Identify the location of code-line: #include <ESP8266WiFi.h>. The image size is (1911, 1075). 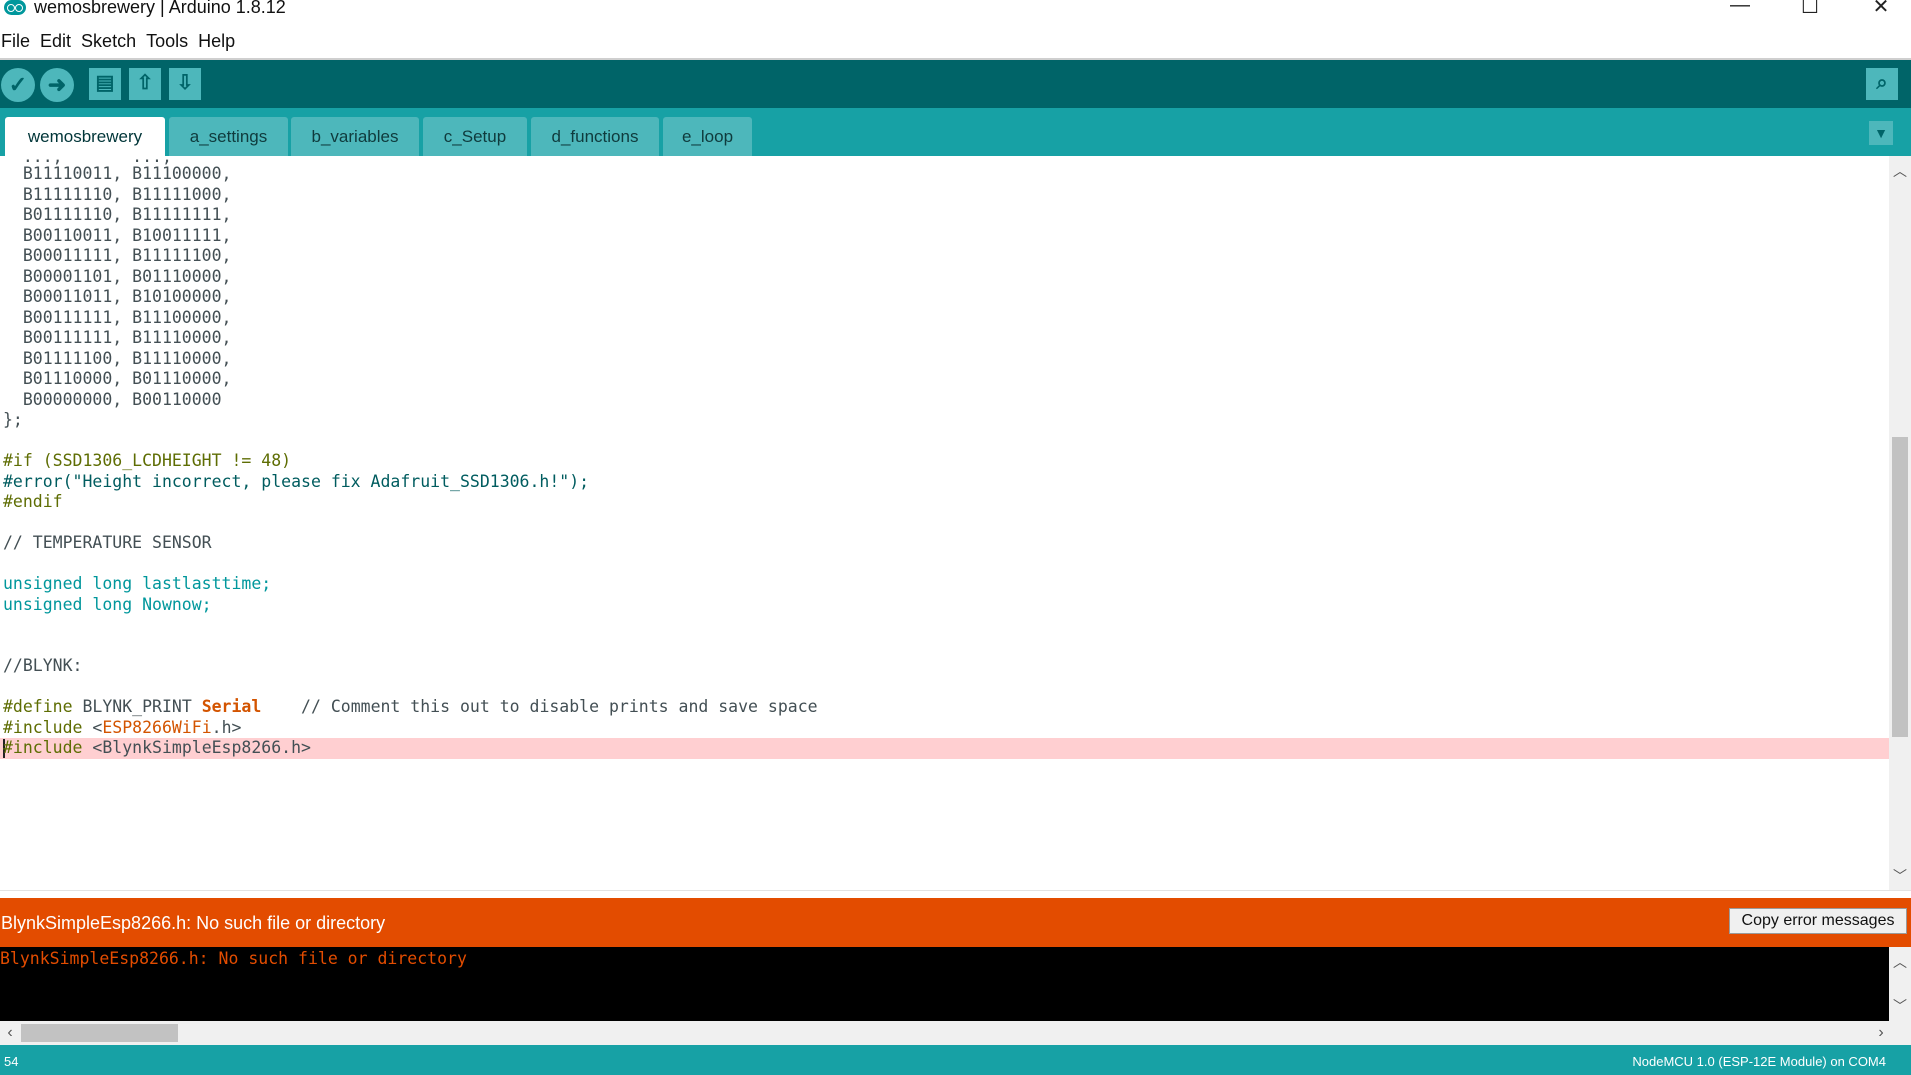
(122, 727).